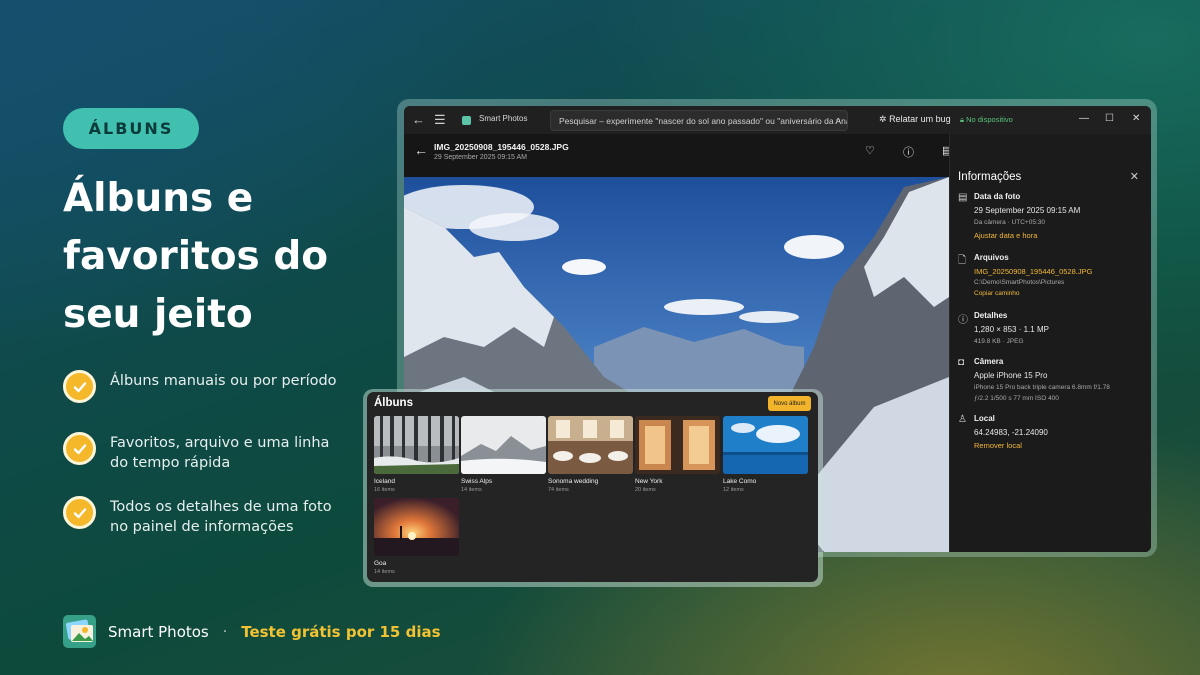 The height and width of the screenshot is (675, 1200). Describe the element at coordinates (740, 481) in the screenshot. I see `album-name: Lake Como` at that location.